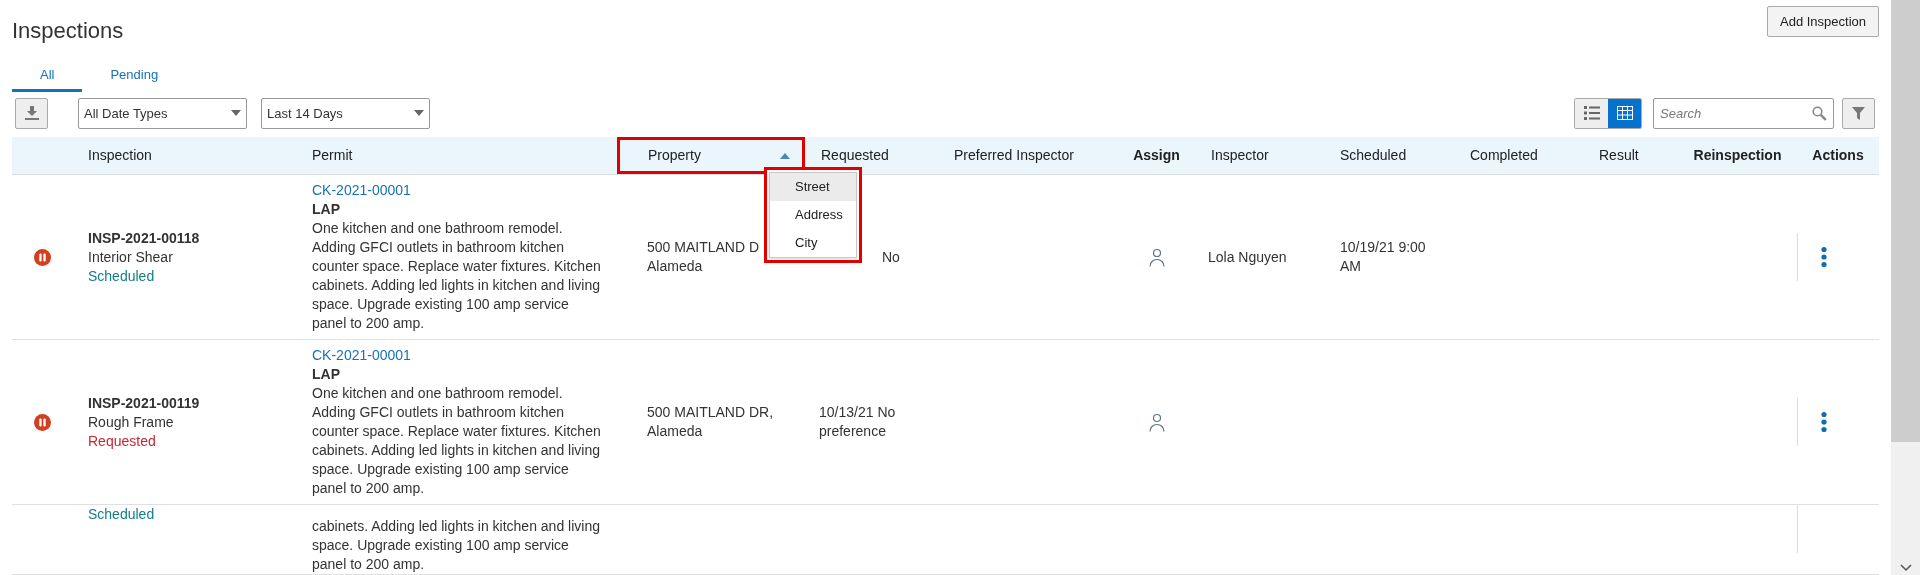 The width and height of the screenshot is (1920, 575). Describe the element at coordinates (1905, 568) in the screenshot. I see `scroll-down-icon` at that location.